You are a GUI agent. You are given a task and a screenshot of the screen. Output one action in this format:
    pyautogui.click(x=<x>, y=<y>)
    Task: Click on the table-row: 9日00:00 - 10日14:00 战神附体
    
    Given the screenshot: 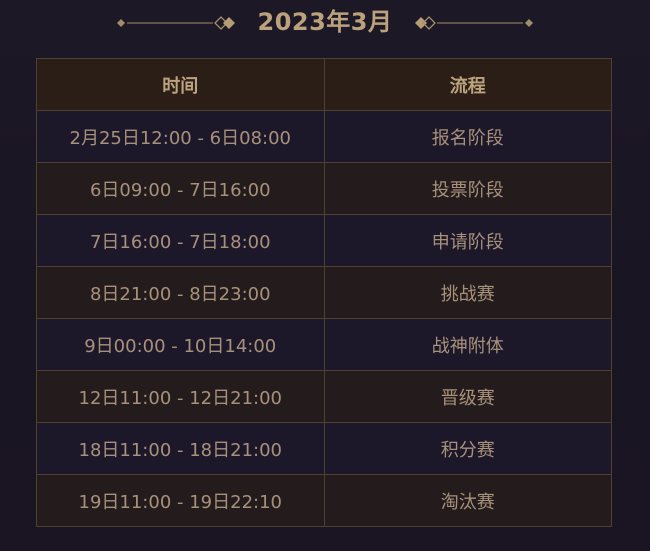 What is the action you would take?
    pyautogui.click(x=324, y=344)
    